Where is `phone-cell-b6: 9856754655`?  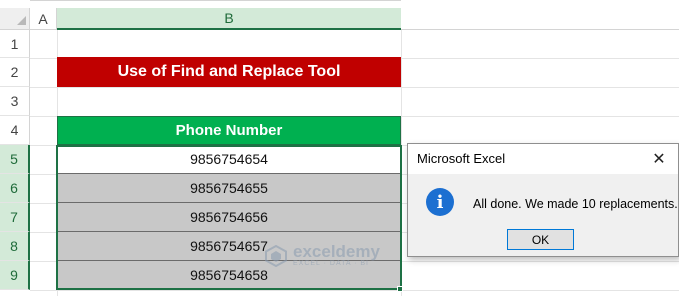 phone-cell-b6: 9856754655 is located at coordinates (229, 188).